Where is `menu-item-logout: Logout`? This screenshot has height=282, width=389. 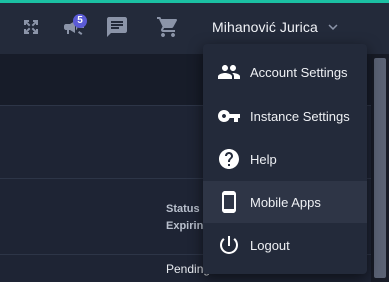 menu-item-logout: Logout is located at coordinates (285, 245).